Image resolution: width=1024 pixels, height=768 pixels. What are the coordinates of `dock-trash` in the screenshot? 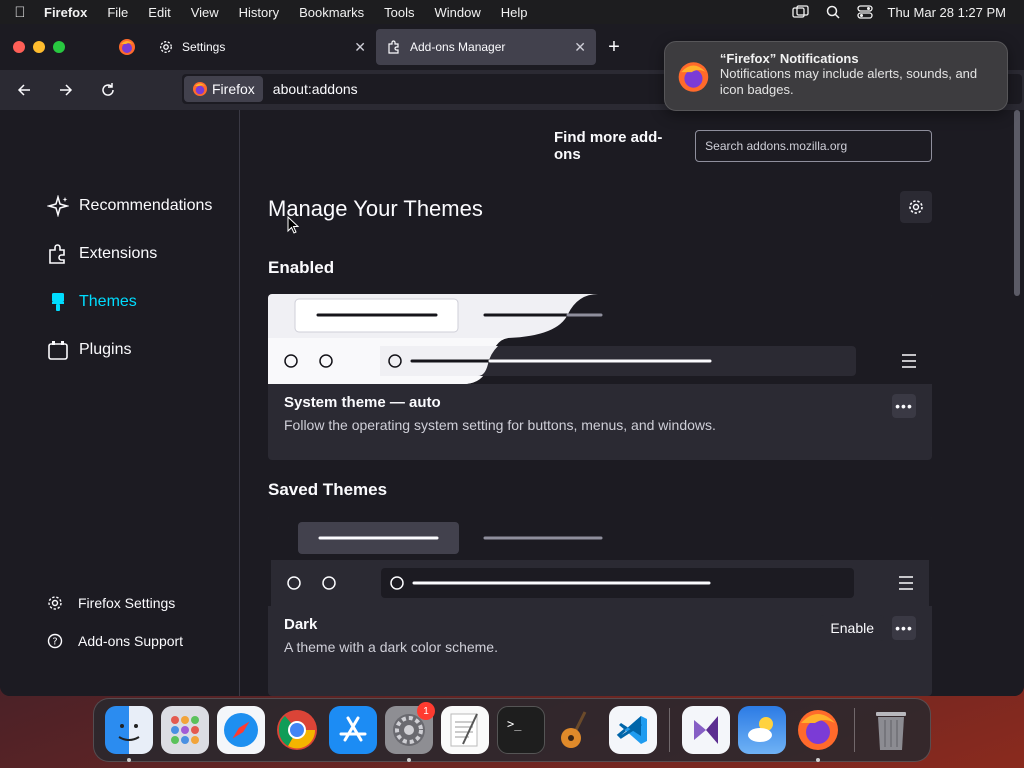 It's located at (891, 730).